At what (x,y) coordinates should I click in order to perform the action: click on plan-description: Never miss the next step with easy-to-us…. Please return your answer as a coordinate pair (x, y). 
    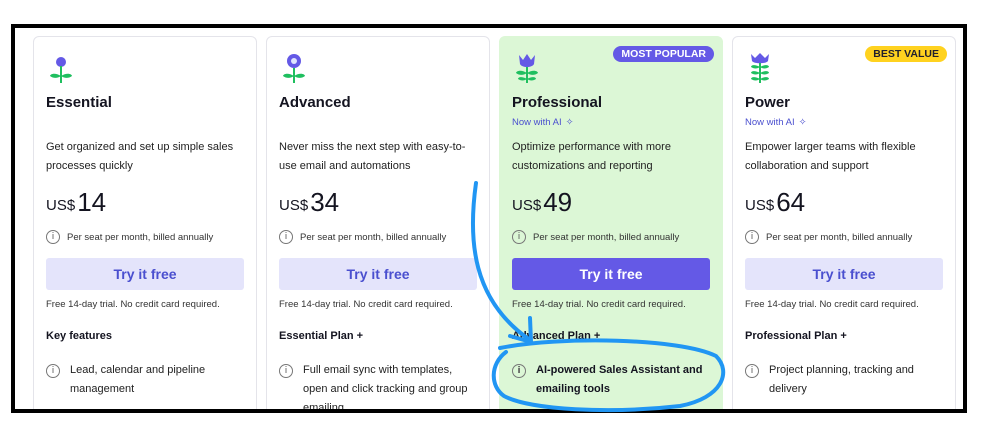
    Looking at the image, I should click on (372, 156).